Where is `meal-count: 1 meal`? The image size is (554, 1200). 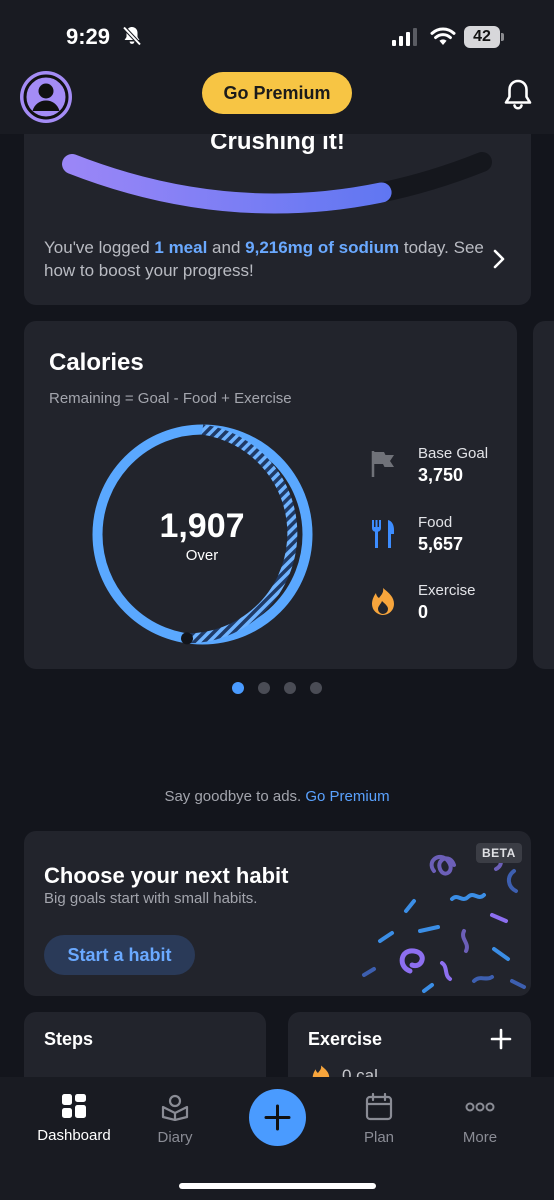
meal-count: 1 meal is located at coordinates (181, 247).